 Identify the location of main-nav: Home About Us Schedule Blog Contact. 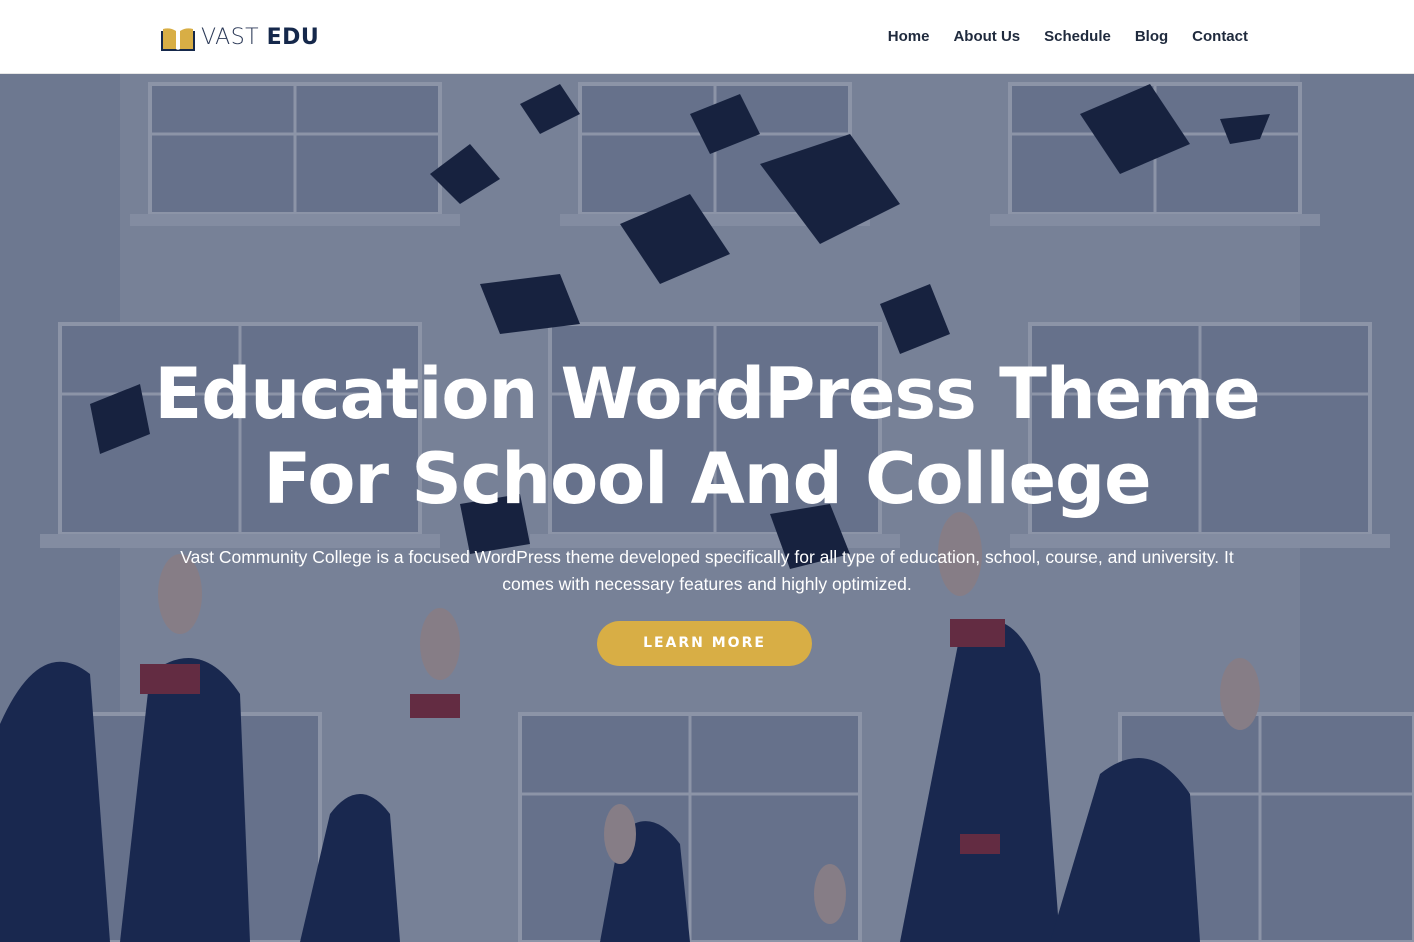
(1068, 37).